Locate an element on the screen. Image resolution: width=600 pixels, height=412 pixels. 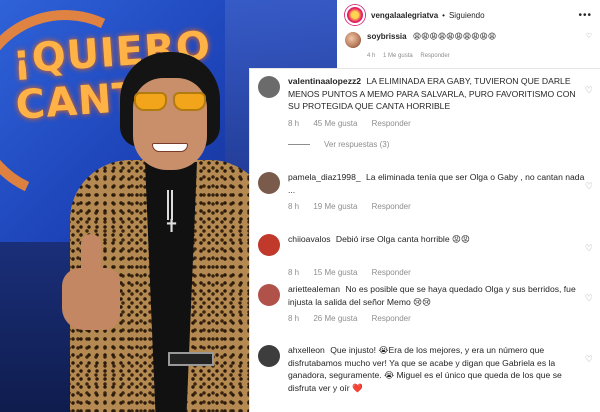
first-comment-text: soybrissia 😩😩😩😩😩😩😩😩😩😩 is located at coordinates (431, 37).